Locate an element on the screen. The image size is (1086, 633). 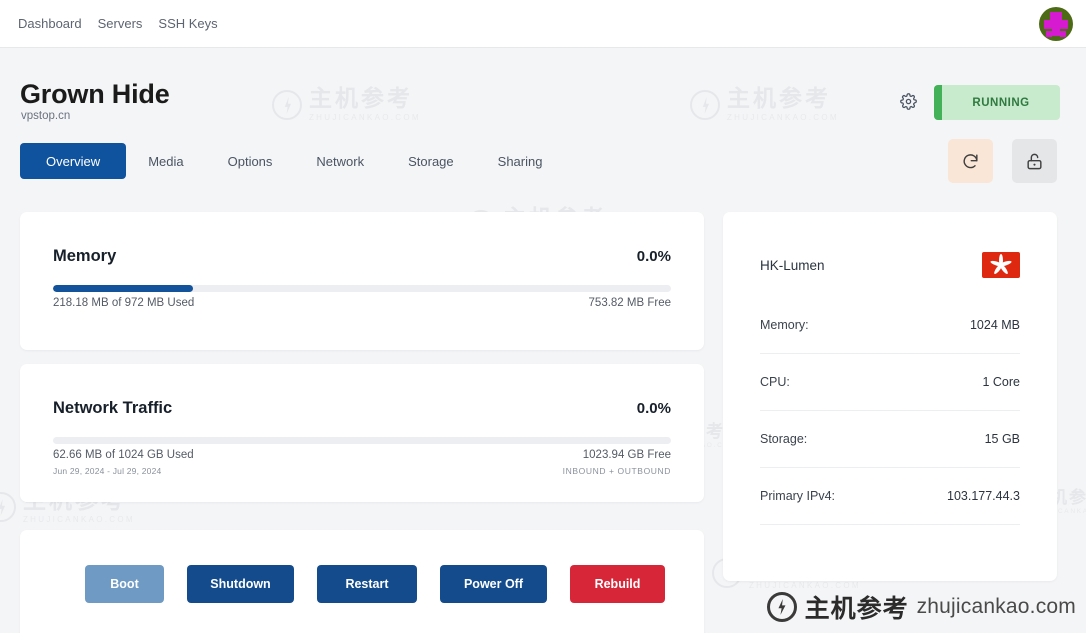
network-card-title: Network Traffic is located at coordinates (113, 408).